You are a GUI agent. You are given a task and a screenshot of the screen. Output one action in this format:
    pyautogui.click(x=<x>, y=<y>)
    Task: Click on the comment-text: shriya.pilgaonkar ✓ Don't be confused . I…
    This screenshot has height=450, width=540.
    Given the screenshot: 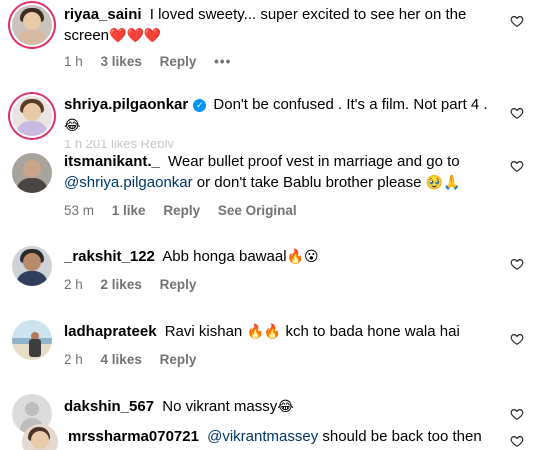 What is the action you would take?
    pyautogui.click(x=279, y=115)
    